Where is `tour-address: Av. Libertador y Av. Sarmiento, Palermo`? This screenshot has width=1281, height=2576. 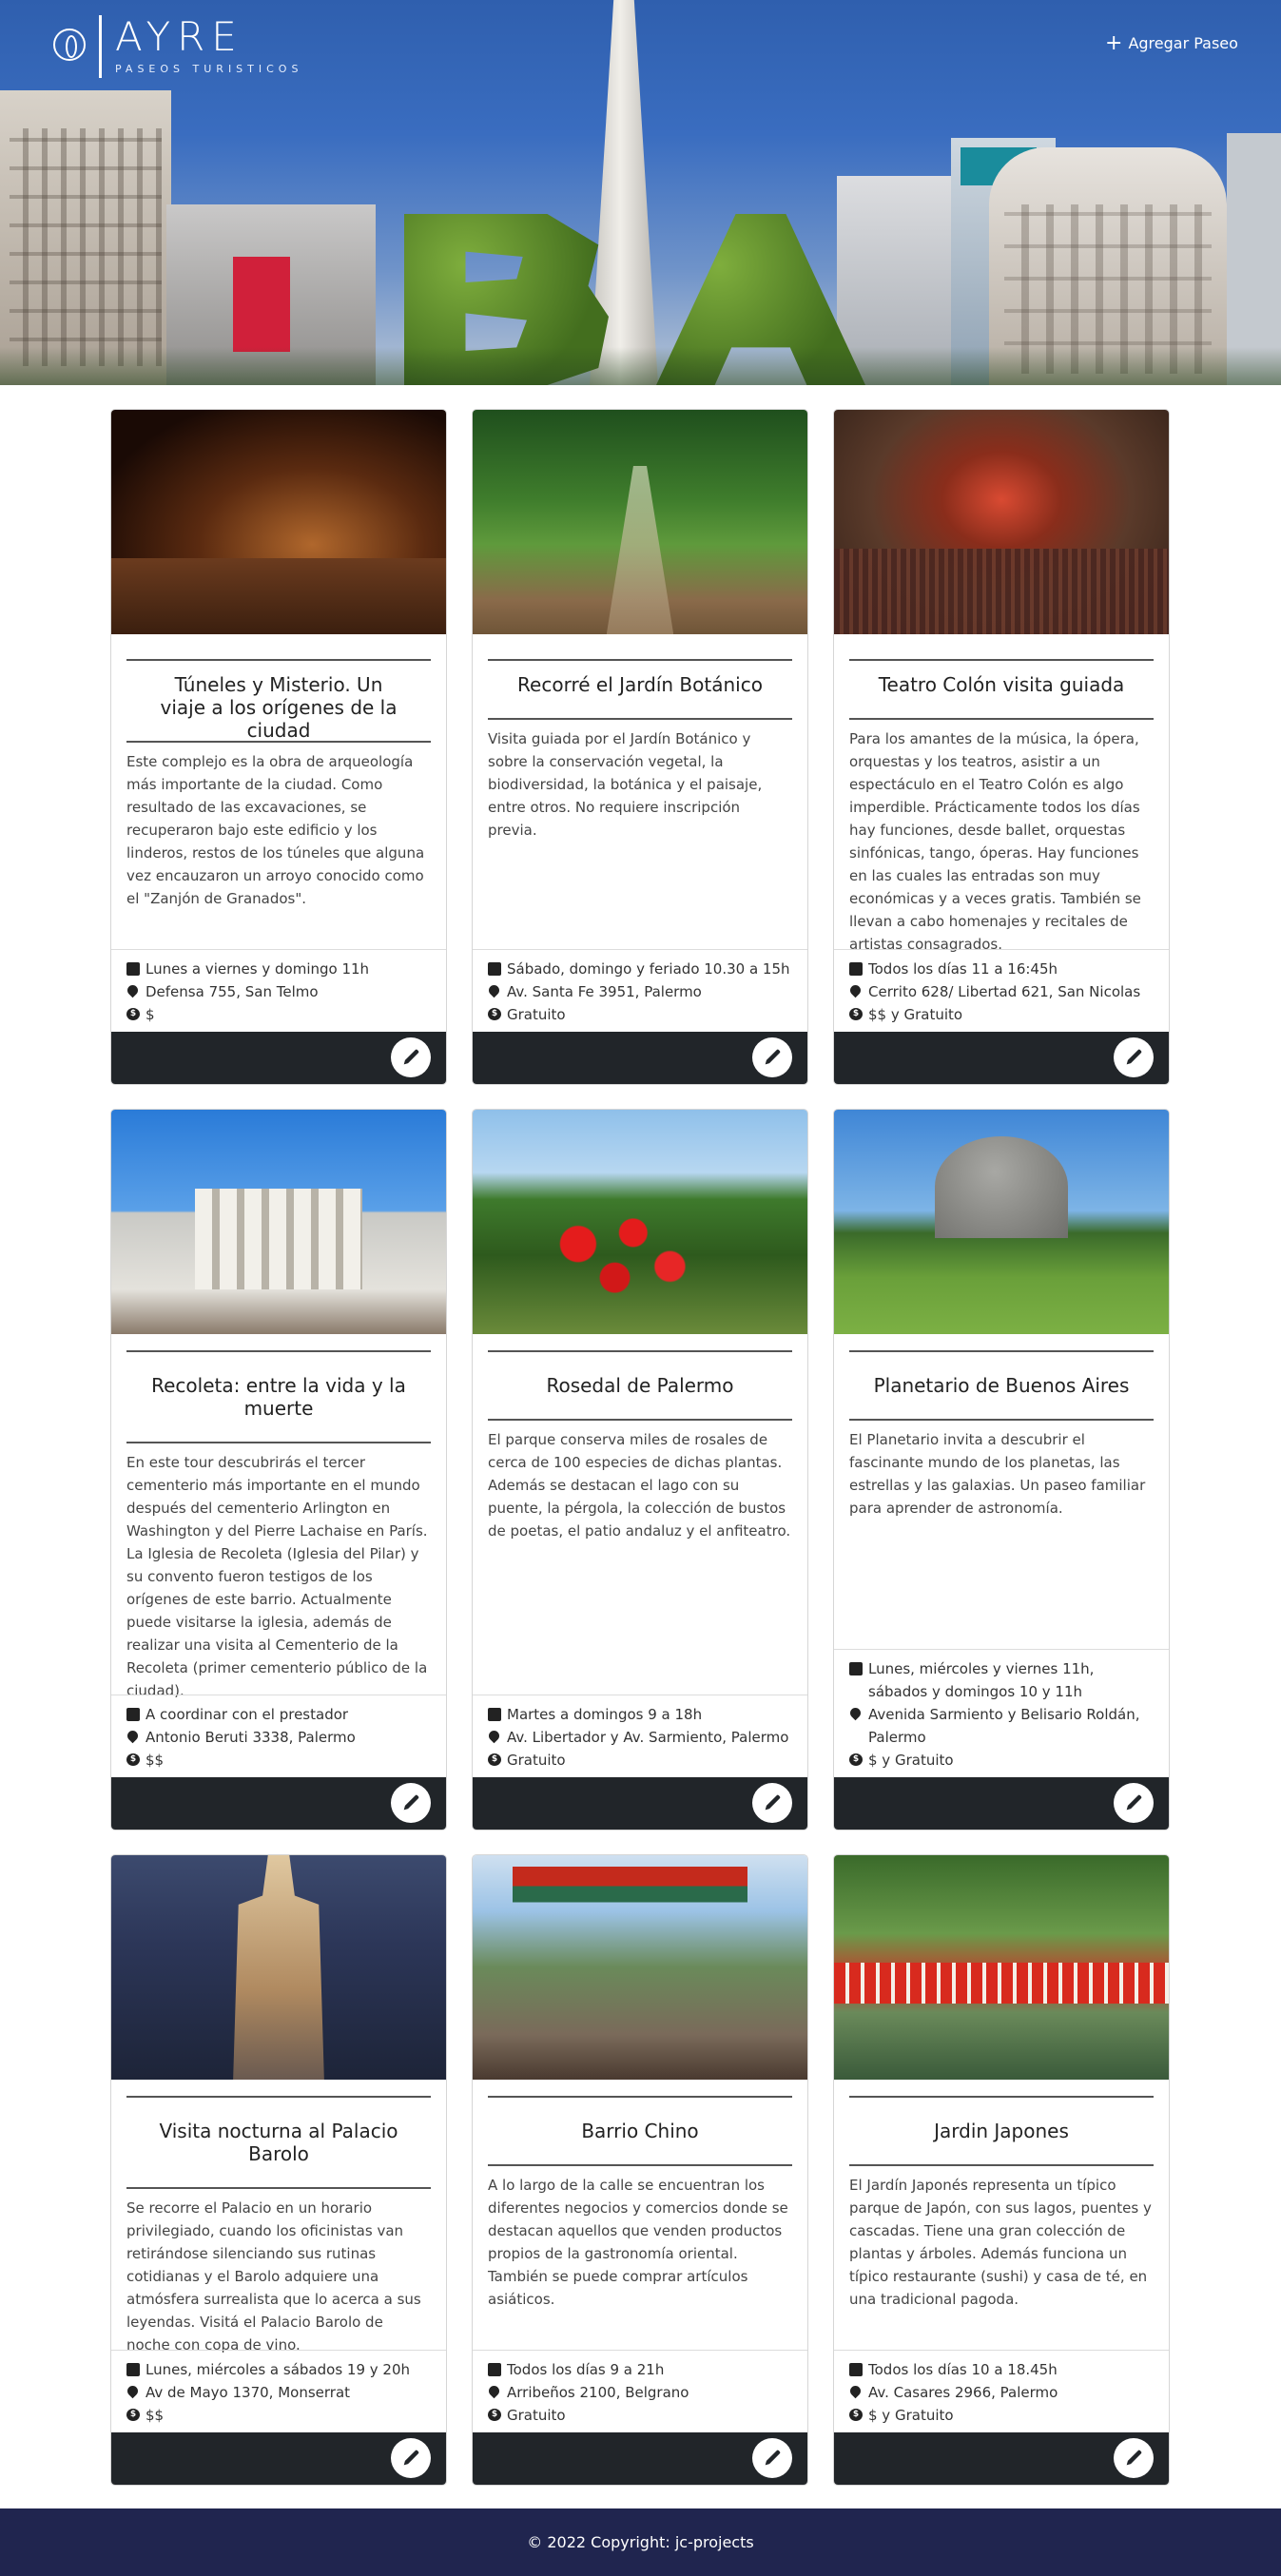
tour-address: Av. Libertador y Av. Sarmiento, Palermo is located at coordinates (648, 1737).